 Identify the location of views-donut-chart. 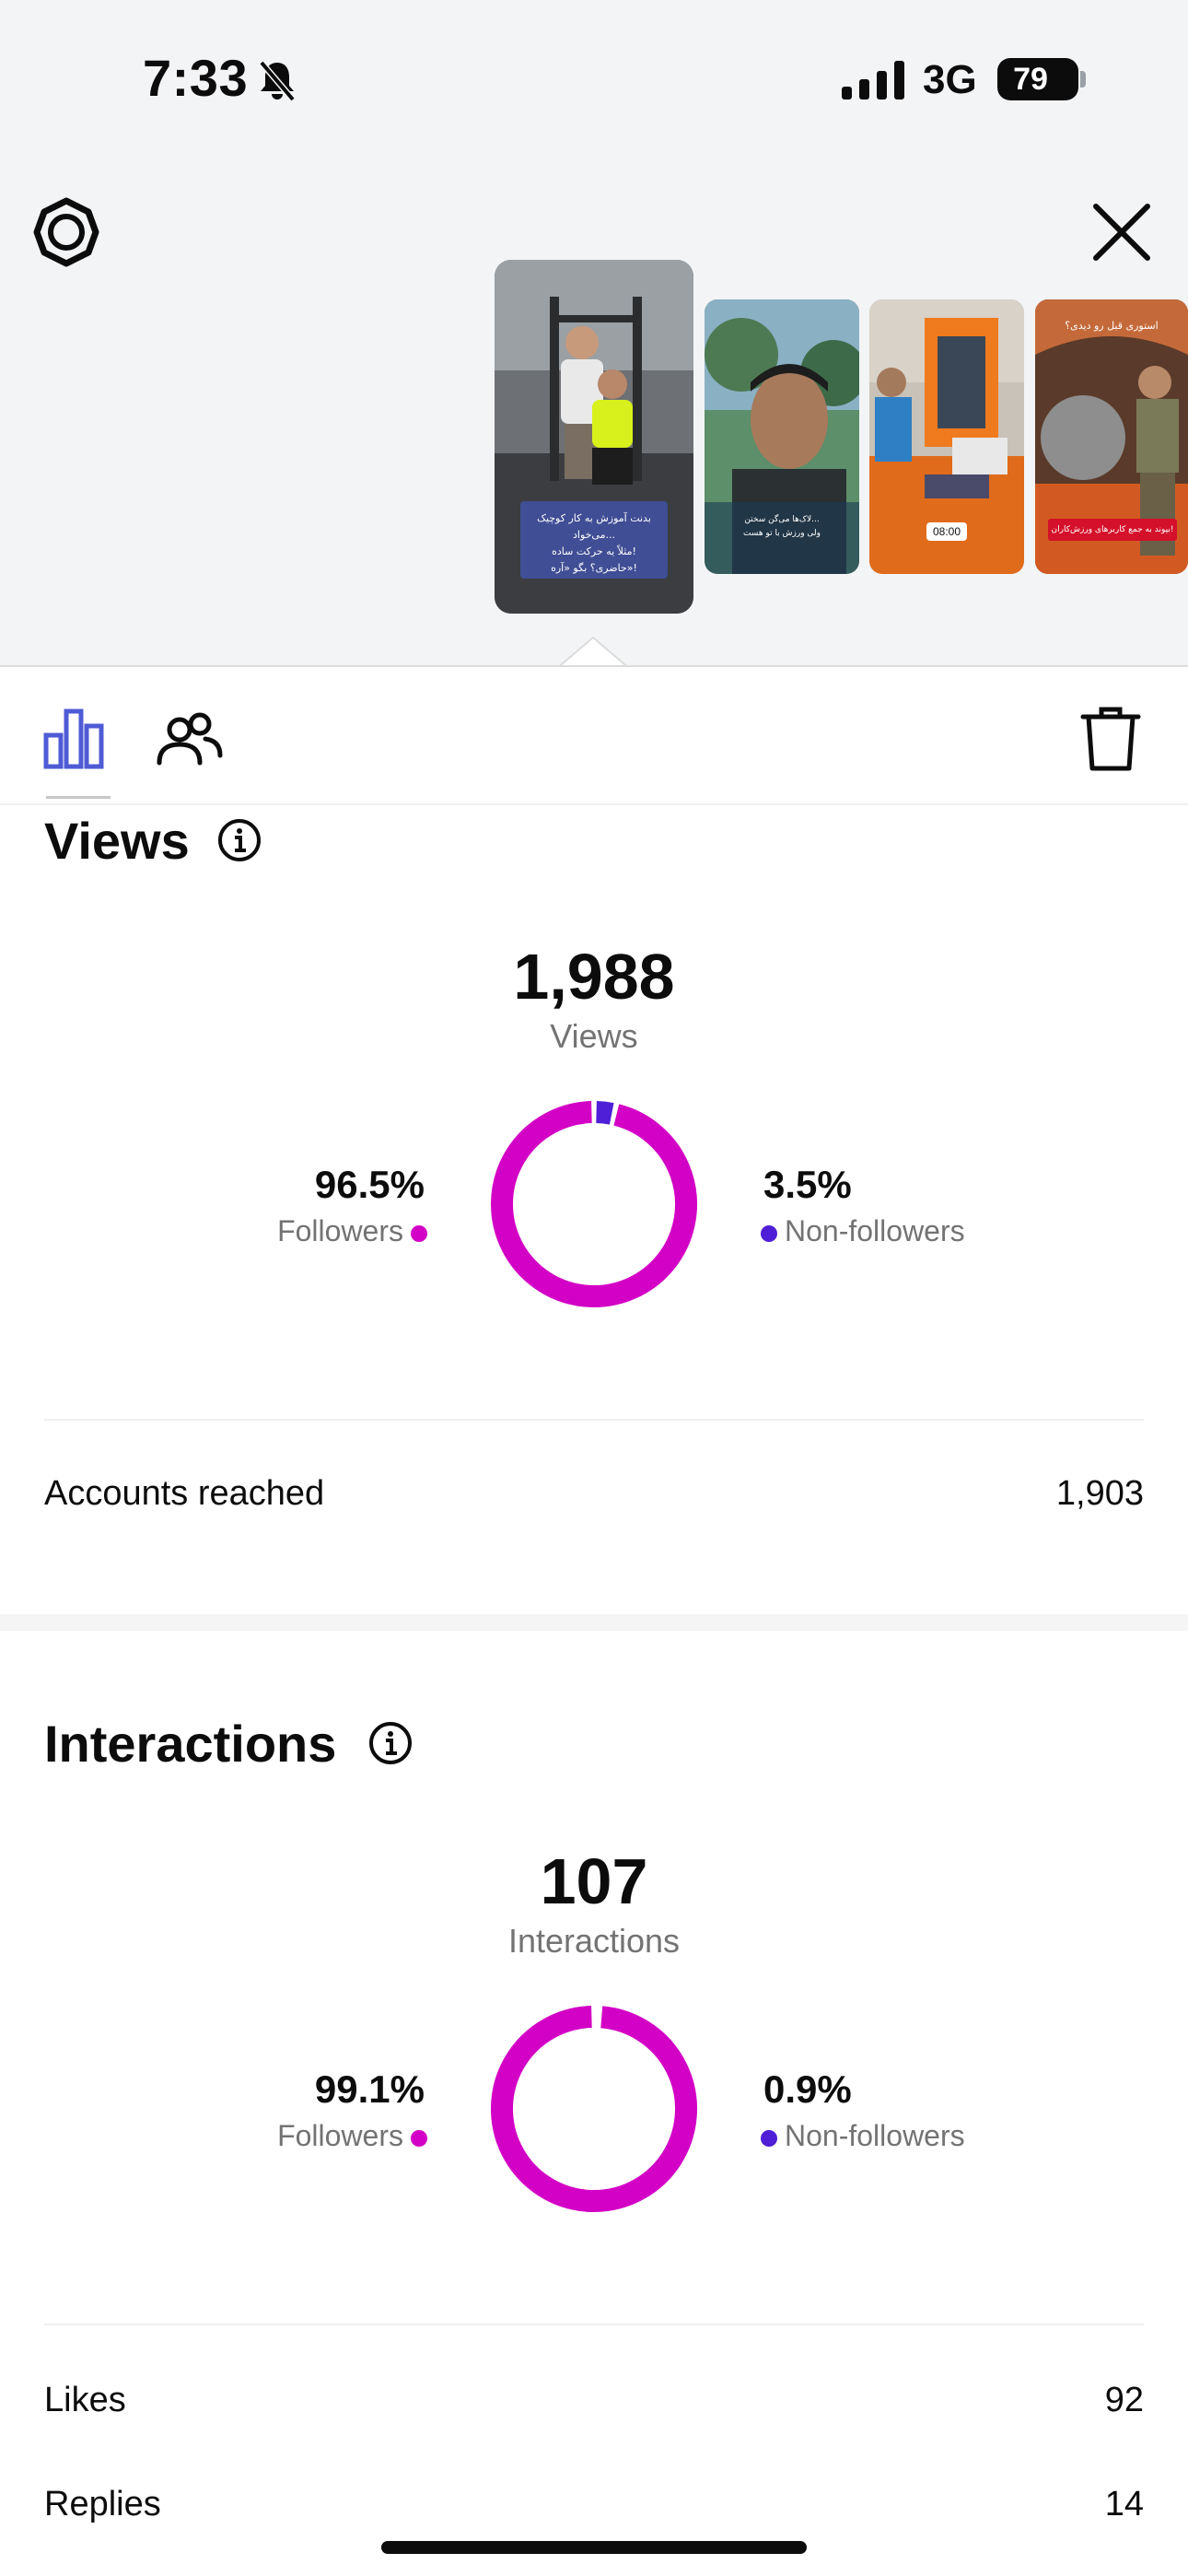
(594, 1204).